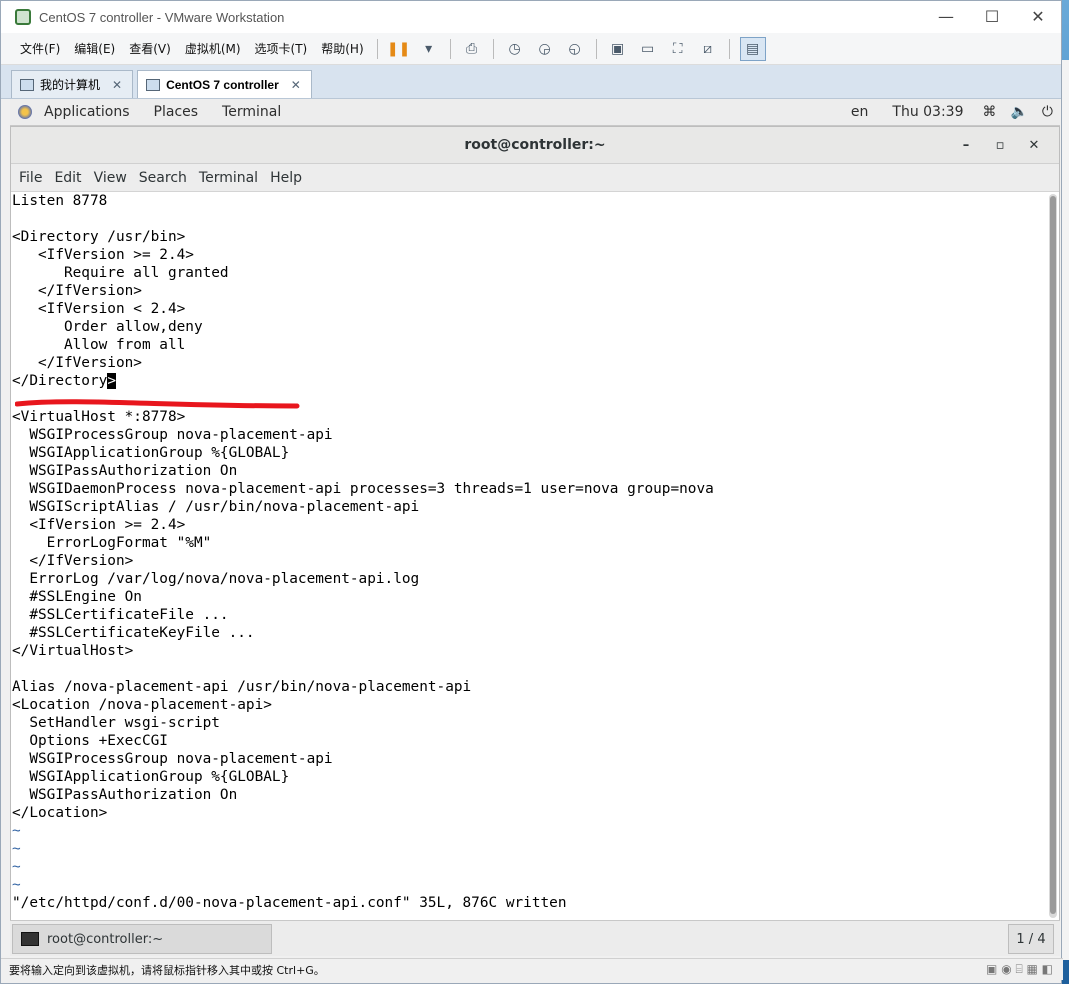 The image size is (1069, 984). Describe the element at coordinates (529, 453) in the screenshot. I see `terminal-line: WSGIApplicationGroup %{GLOBAL}` at that location.